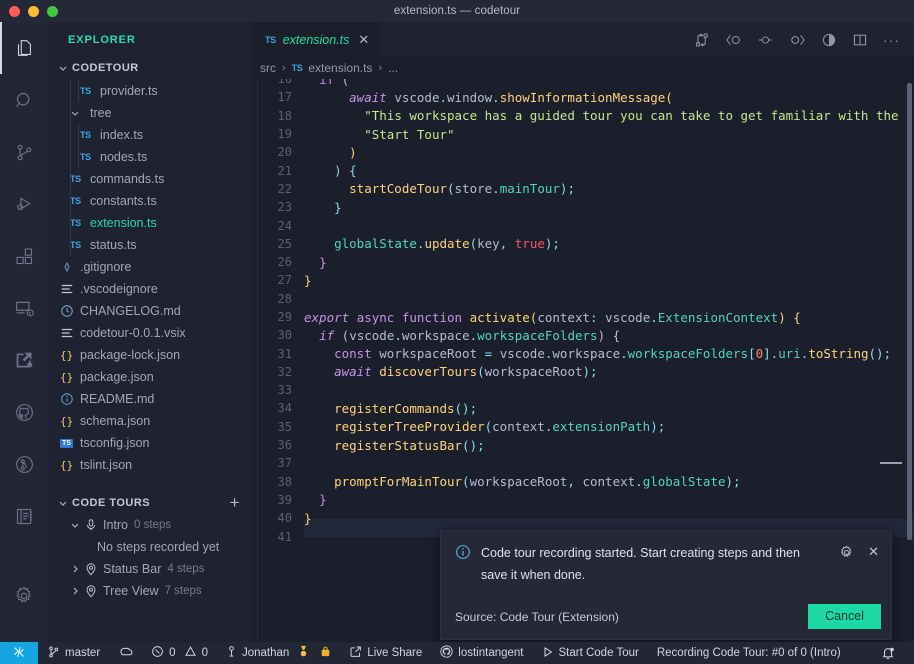  What do you see at coordinates (583, 518) in the screenshot?
I see `code-line: 40}` at bounding box center [583, 518].